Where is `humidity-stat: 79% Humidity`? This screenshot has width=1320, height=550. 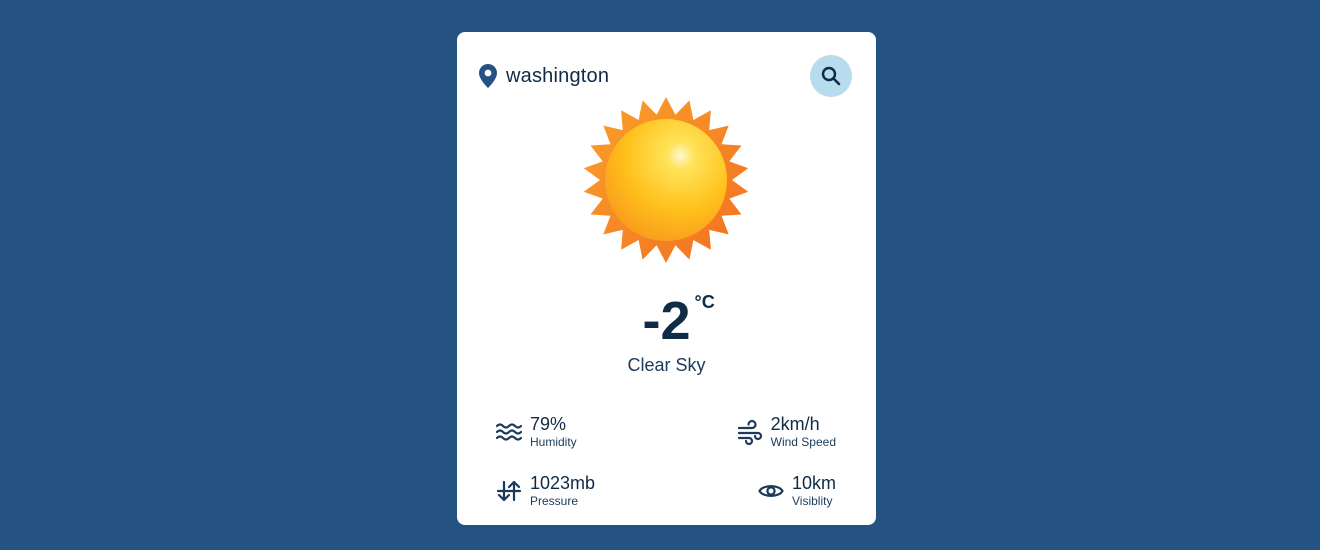
humidity-stat: 79% Humidity is located at coordinates (536, 432).